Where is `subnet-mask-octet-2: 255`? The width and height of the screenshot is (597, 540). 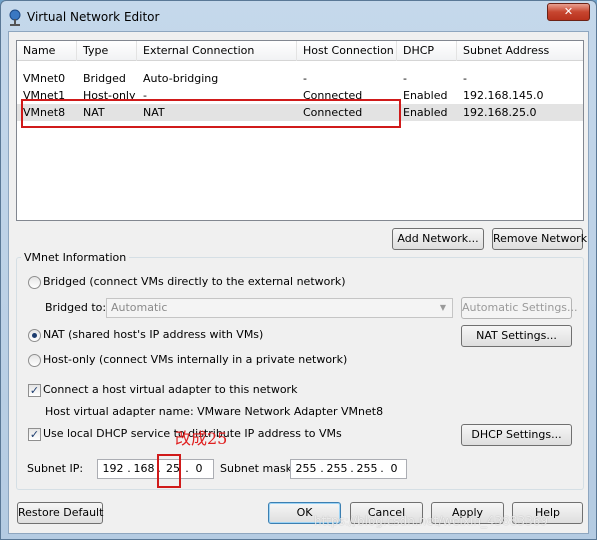
subnet-mask-octet-2: 255 is located at coordinates (337, 468).